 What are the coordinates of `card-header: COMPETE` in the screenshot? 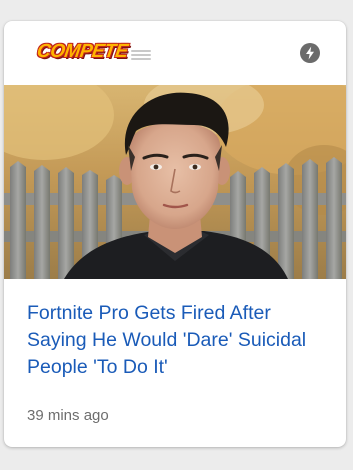 It's located at (175, 53).